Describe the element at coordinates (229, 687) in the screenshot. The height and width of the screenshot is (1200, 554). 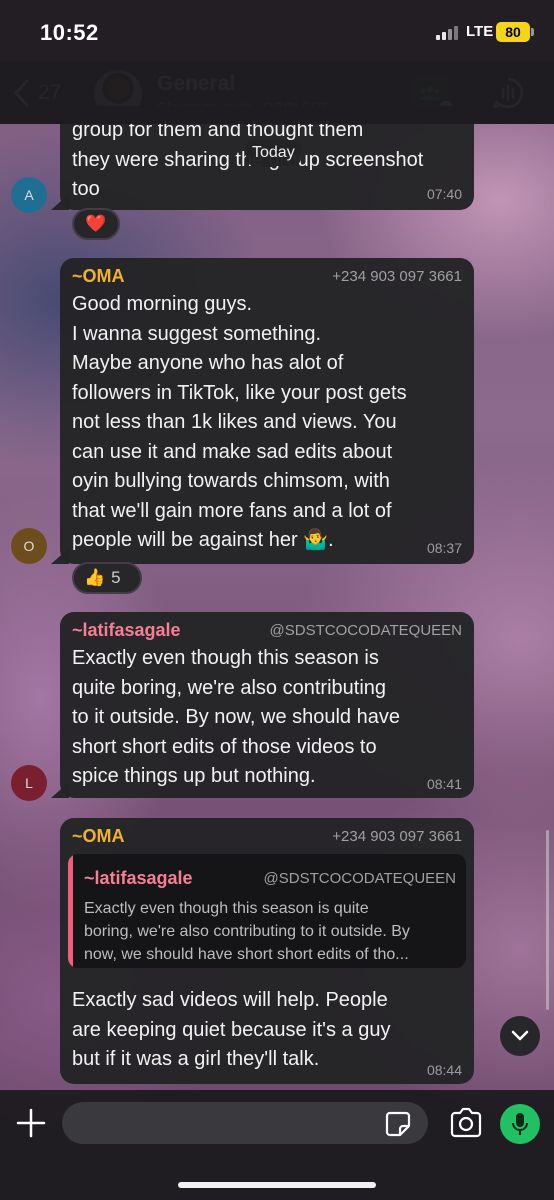
I see `message-line: quite boring, we're also contributing` at that location.